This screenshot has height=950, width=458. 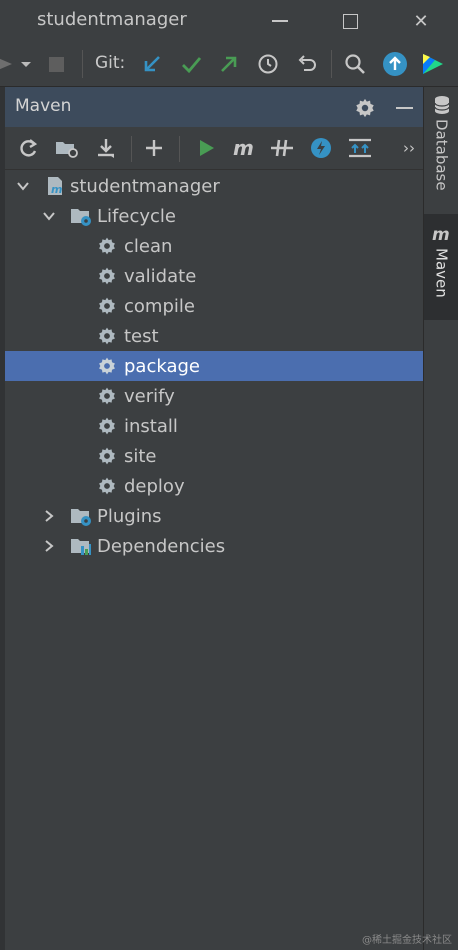 What do you see at coordinates (162, 366) in the screenshot?
I see `goal-label: package` at bounding box center [162, 366].